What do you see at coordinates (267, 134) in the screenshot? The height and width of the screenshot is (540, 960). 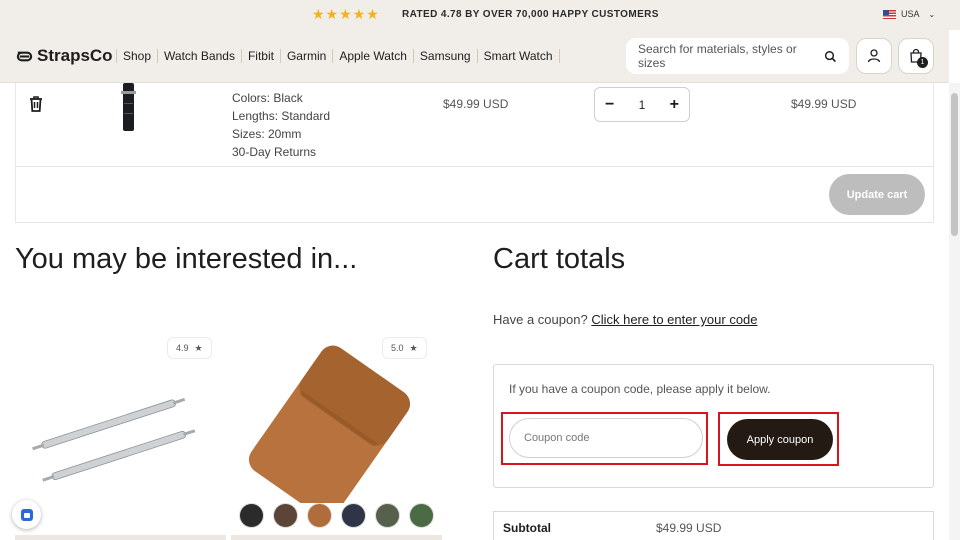 I see `item-size: Sizes: 20mm` at bounding box center [267, 134].